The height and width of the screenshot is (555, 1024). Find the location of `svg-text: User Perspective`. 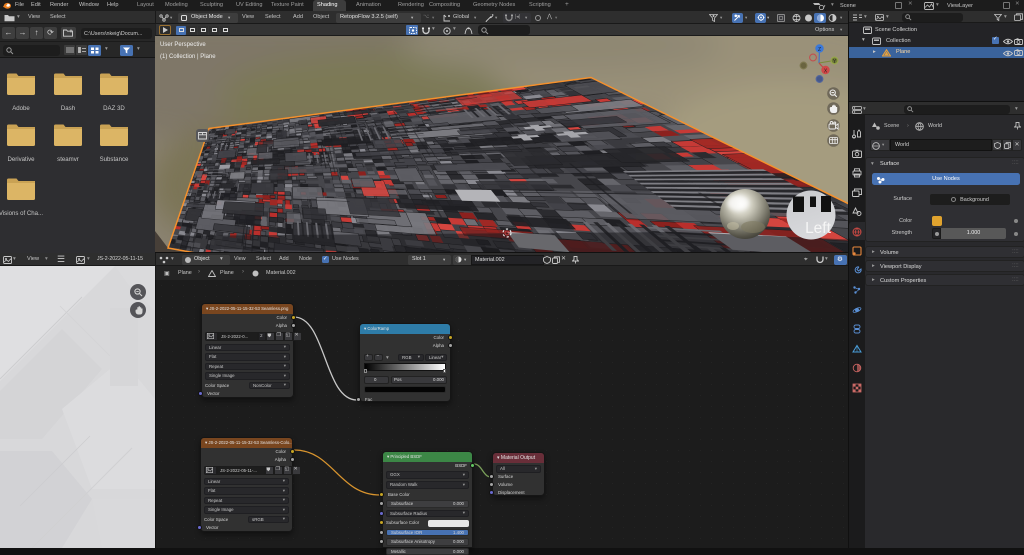

svg-text: User Perspective is located at coordinates (183, 45).